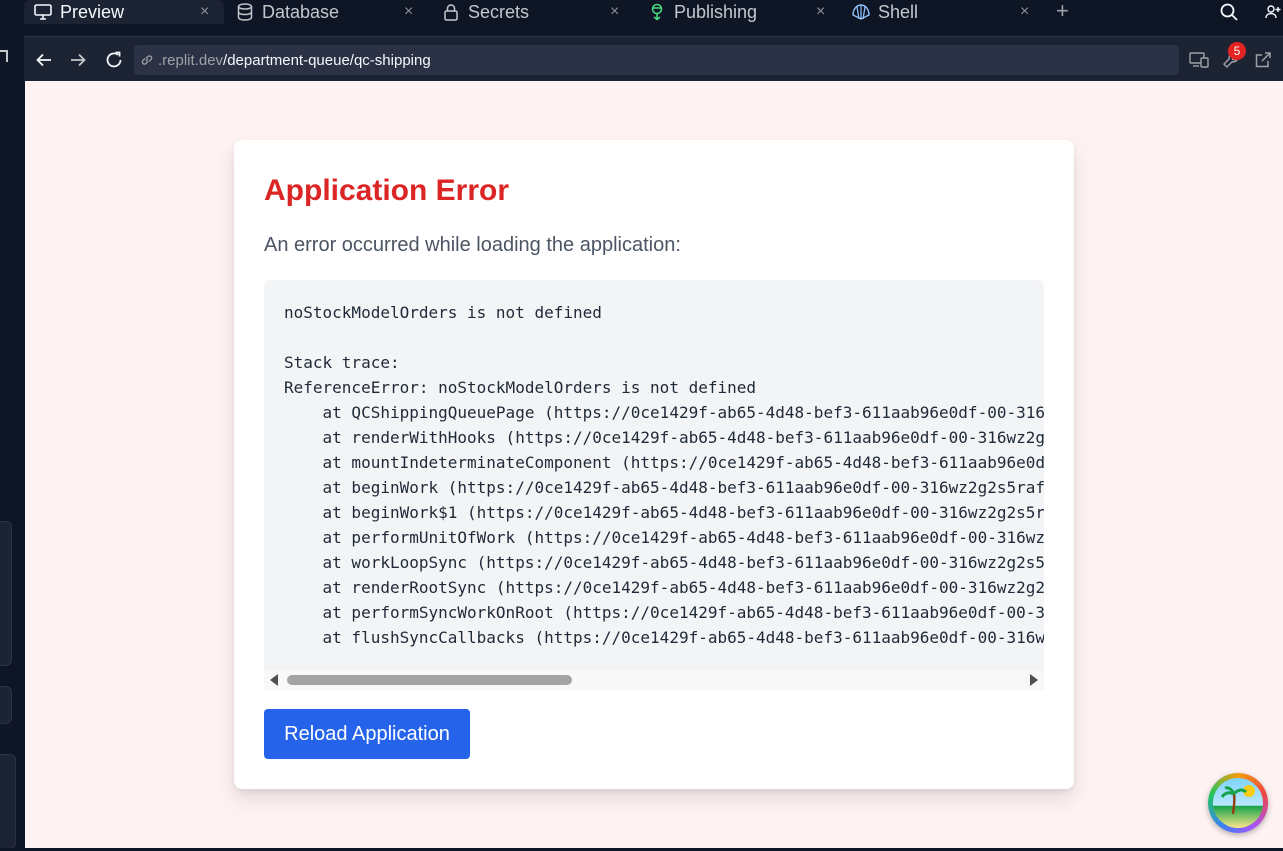  What do you see at coordinates (43, 12) in the screenshot?
I see `monitor-icon` at bounding box center [43, 12].